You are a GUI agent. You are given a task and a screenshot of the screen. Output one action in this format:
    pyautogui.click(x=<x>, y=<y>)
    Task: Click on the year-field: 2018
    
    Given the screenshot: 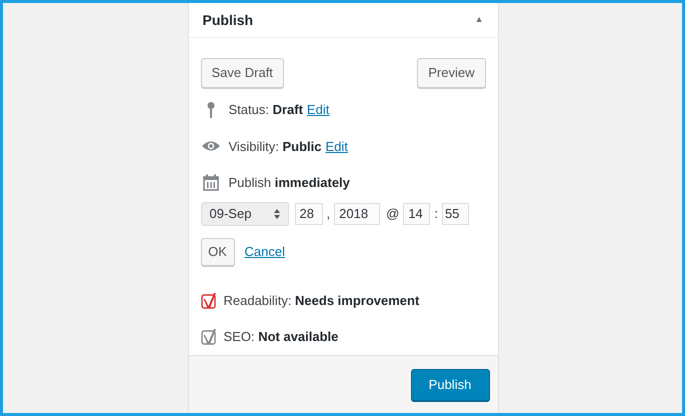 What is the action you would take?
    pyautogui.click(x=357, y=213)
    